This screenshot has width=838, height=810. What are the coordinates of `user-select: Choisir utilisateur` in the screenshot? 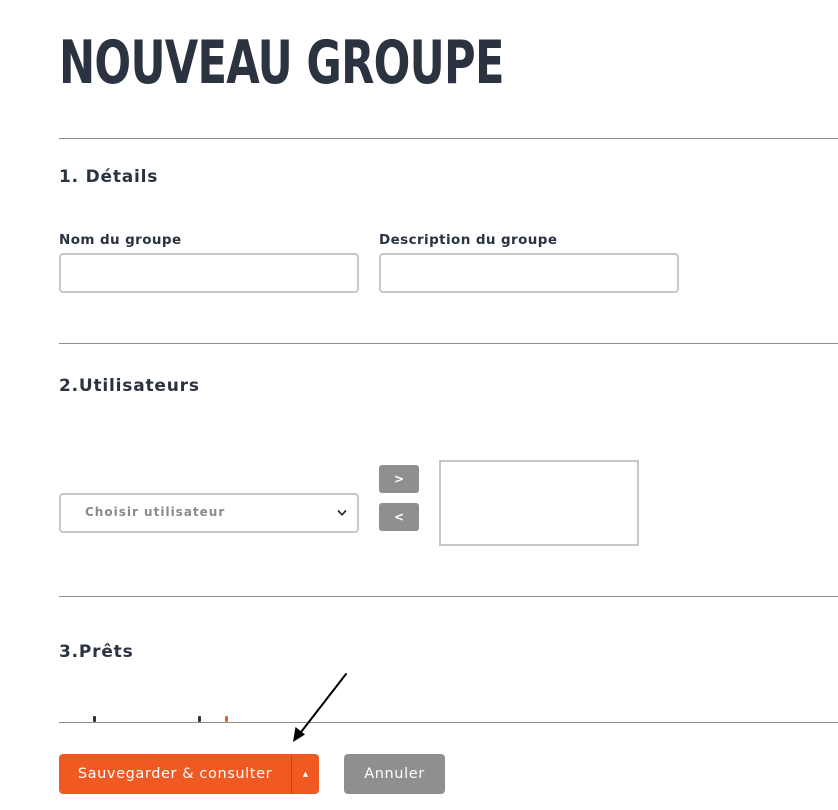 It's located at (209, 513).